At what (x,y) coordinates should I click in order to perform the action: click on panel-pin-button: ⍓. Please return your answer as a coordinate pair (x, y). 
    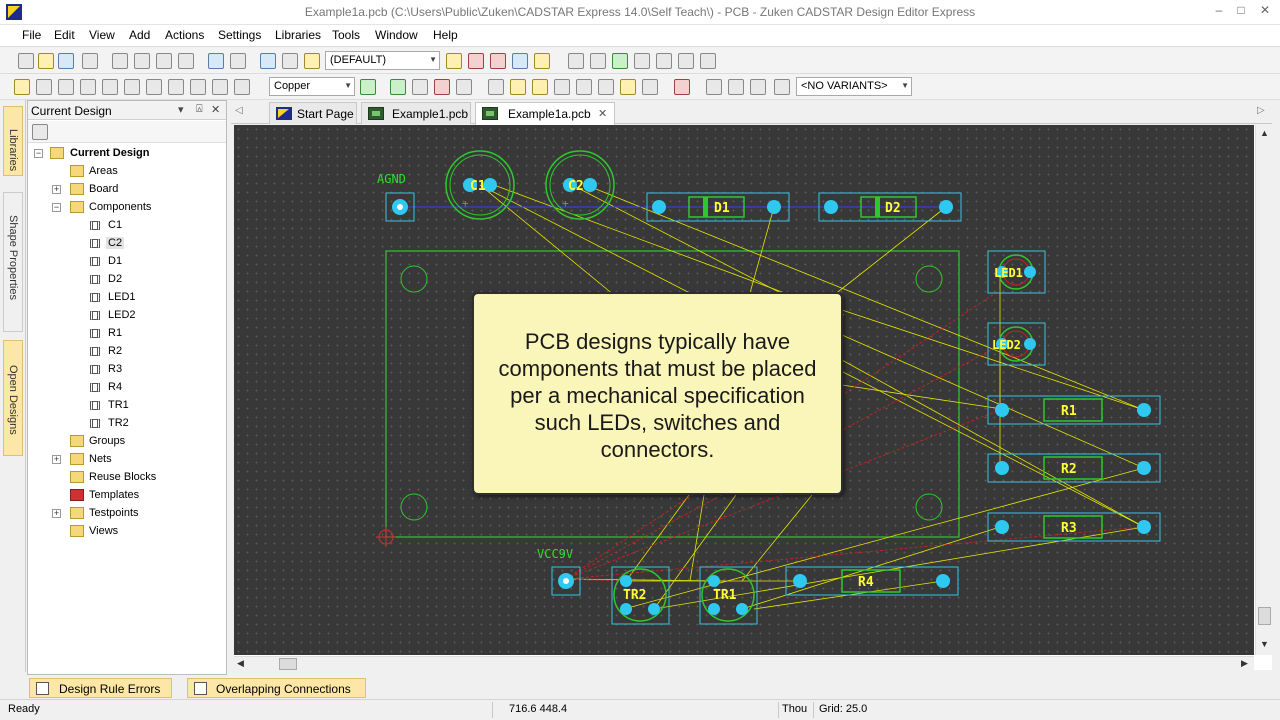
    Looking at the image, I should click on (199, 109).